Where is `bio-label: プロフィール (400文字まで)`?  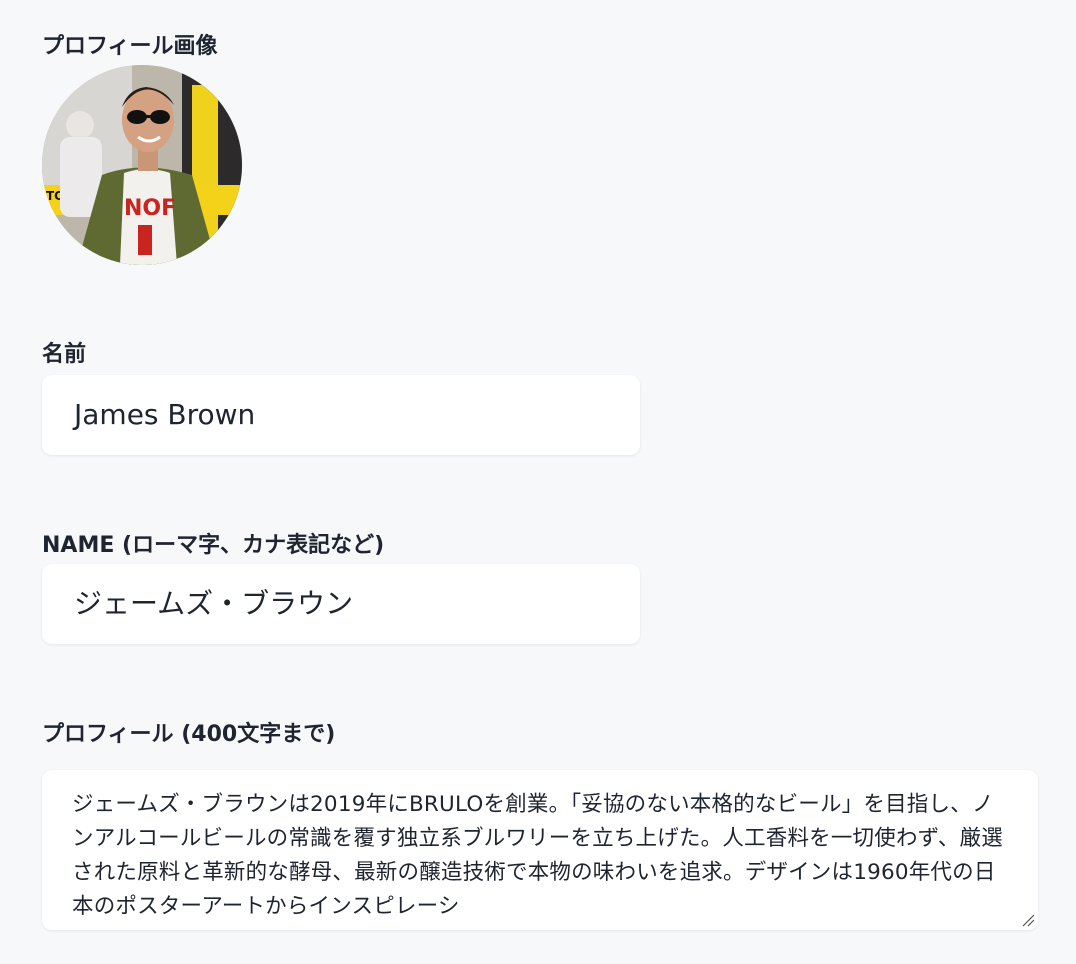 bio-label: プロフィール (400文字まで) is located at coordinates (189, 734).